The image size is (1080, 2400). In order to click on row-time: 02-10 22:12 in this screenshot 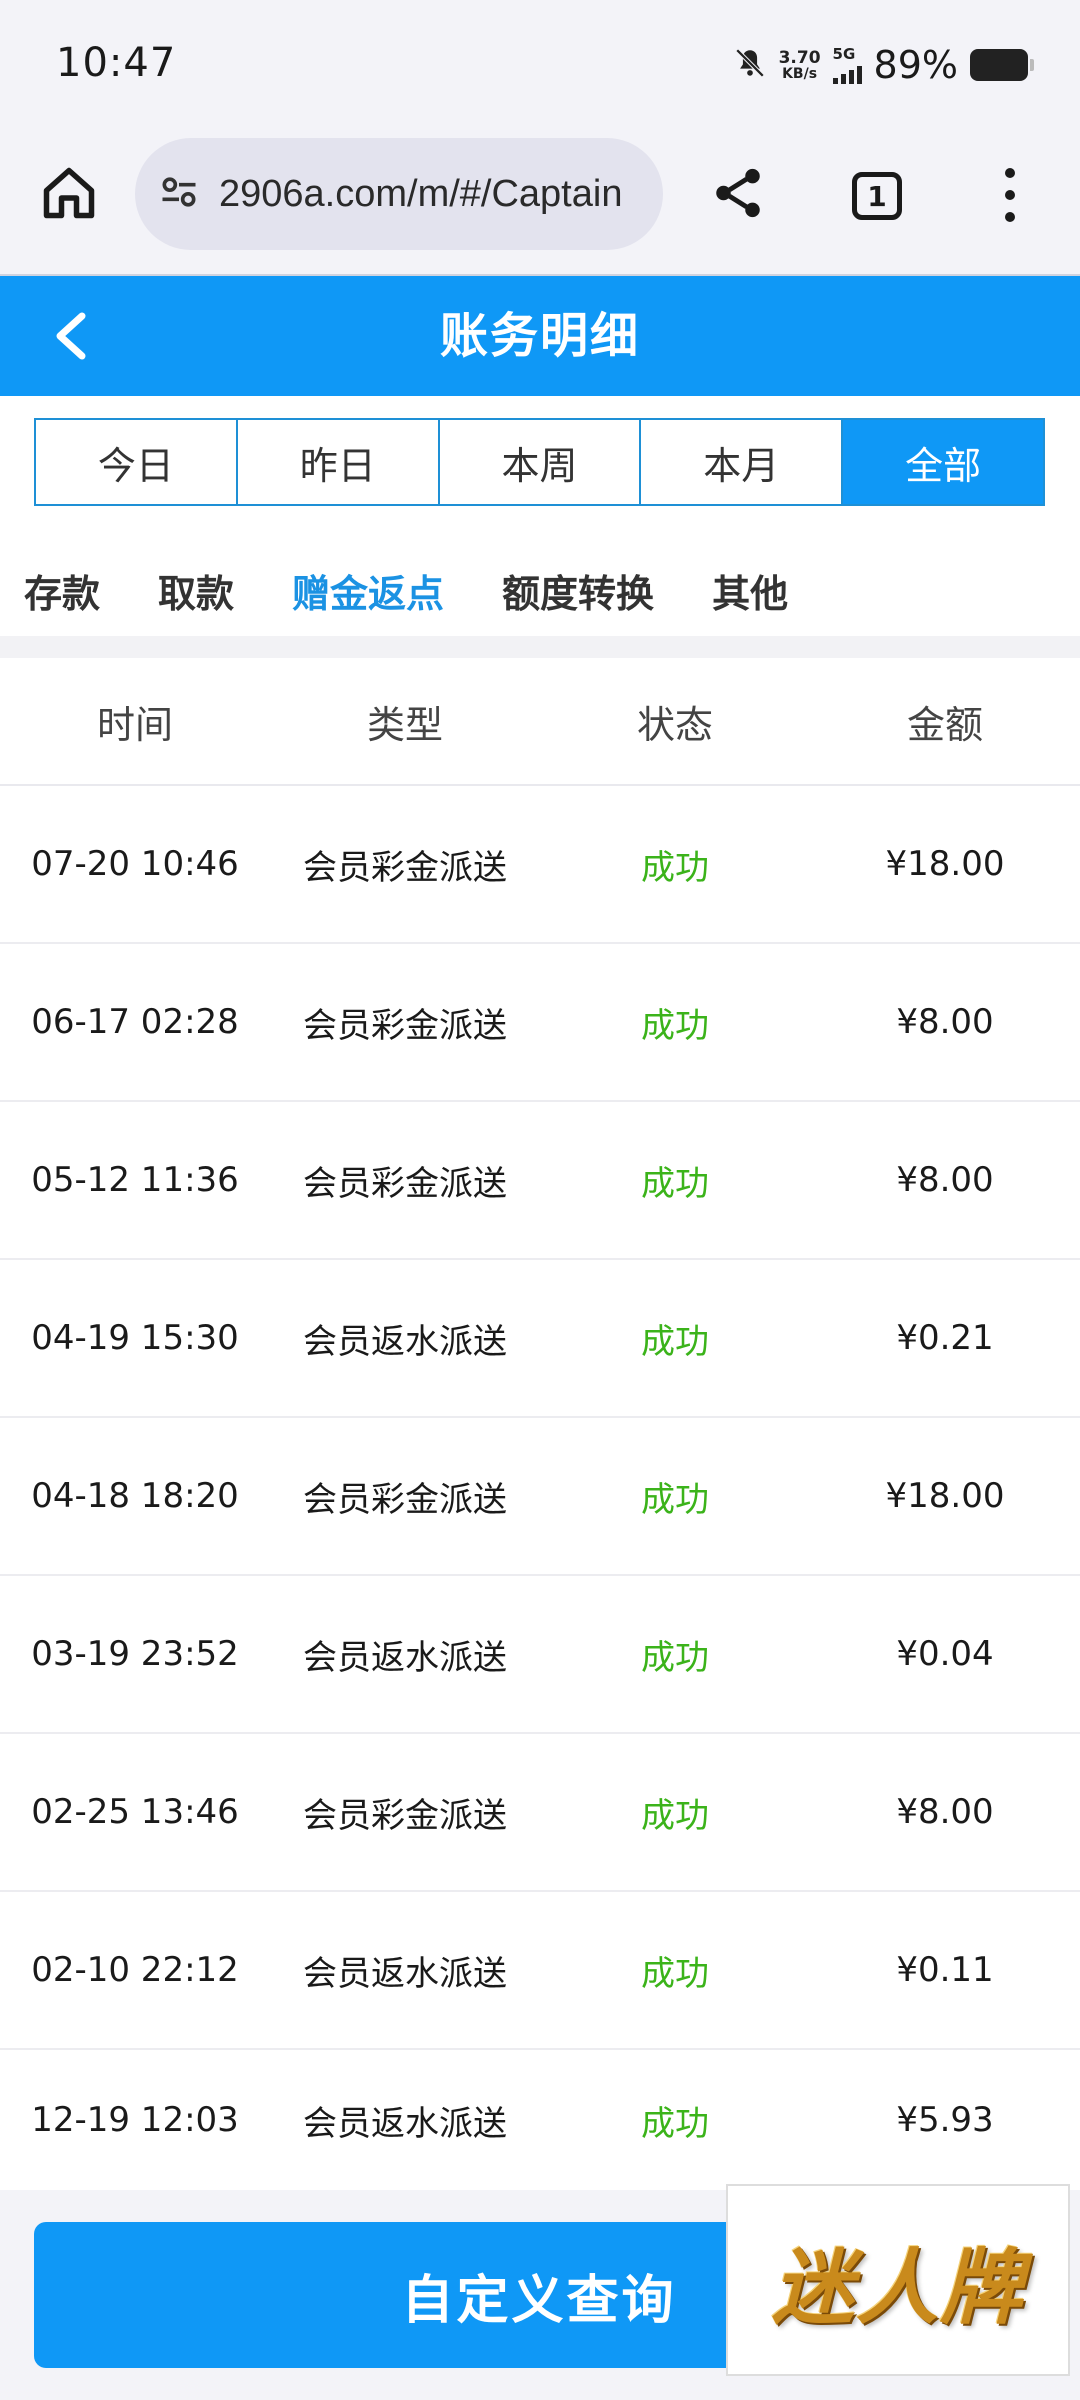, I will do `click(135, 1970)`.